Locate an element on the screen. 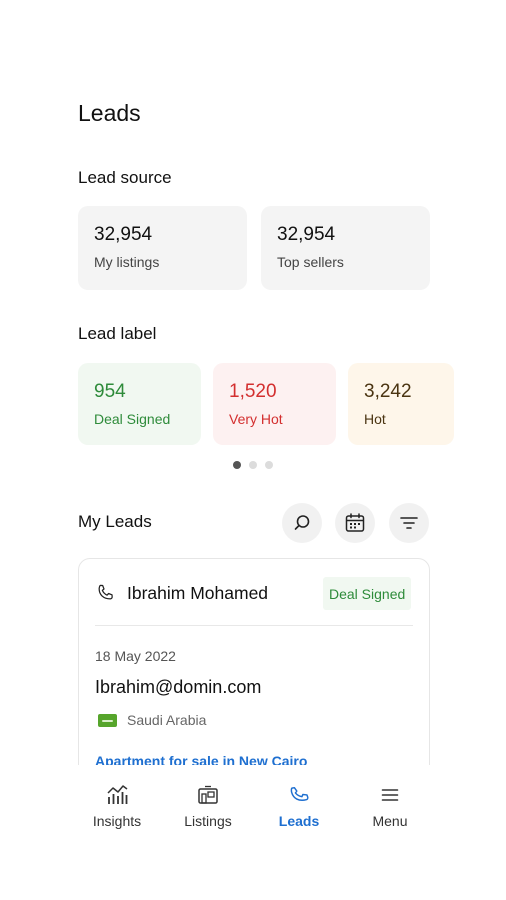 The height and width of the screenshot is (900, 506). lead-label-card-hot: 3,242 Hot is located at coordinates (401, 404).